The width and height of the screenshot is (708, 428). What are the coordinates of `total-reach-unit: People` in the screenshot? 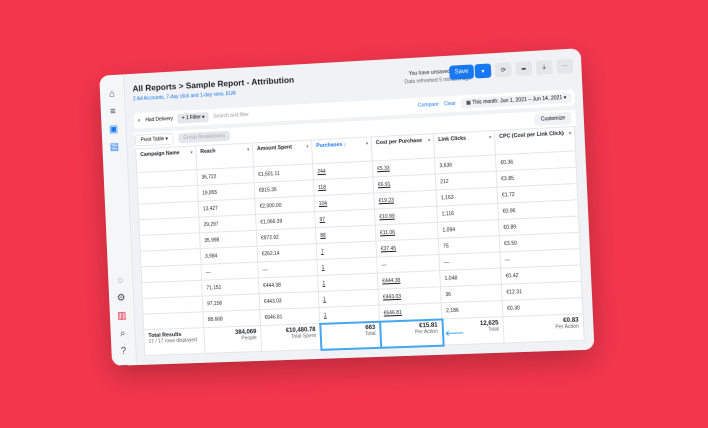 It's located at (249, 338).